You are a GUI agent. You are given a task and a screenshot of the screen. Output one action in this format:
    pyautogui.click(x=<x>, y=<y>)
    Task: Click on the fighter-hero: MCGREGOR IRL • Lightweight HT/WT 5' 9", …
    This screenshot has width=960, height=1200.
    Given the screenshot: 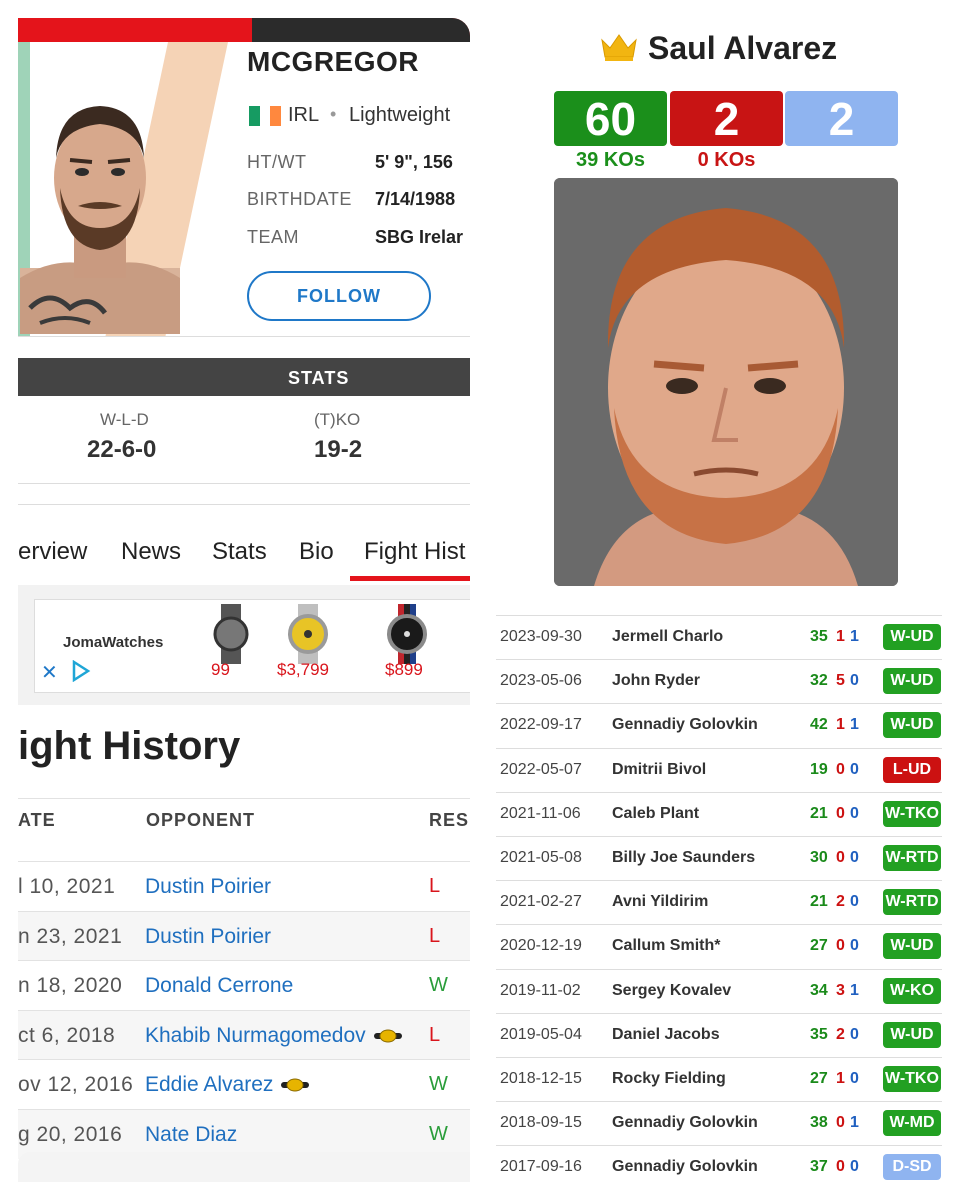 What is the action you would take?
    pyautogui.click(x=244, y=177)
    